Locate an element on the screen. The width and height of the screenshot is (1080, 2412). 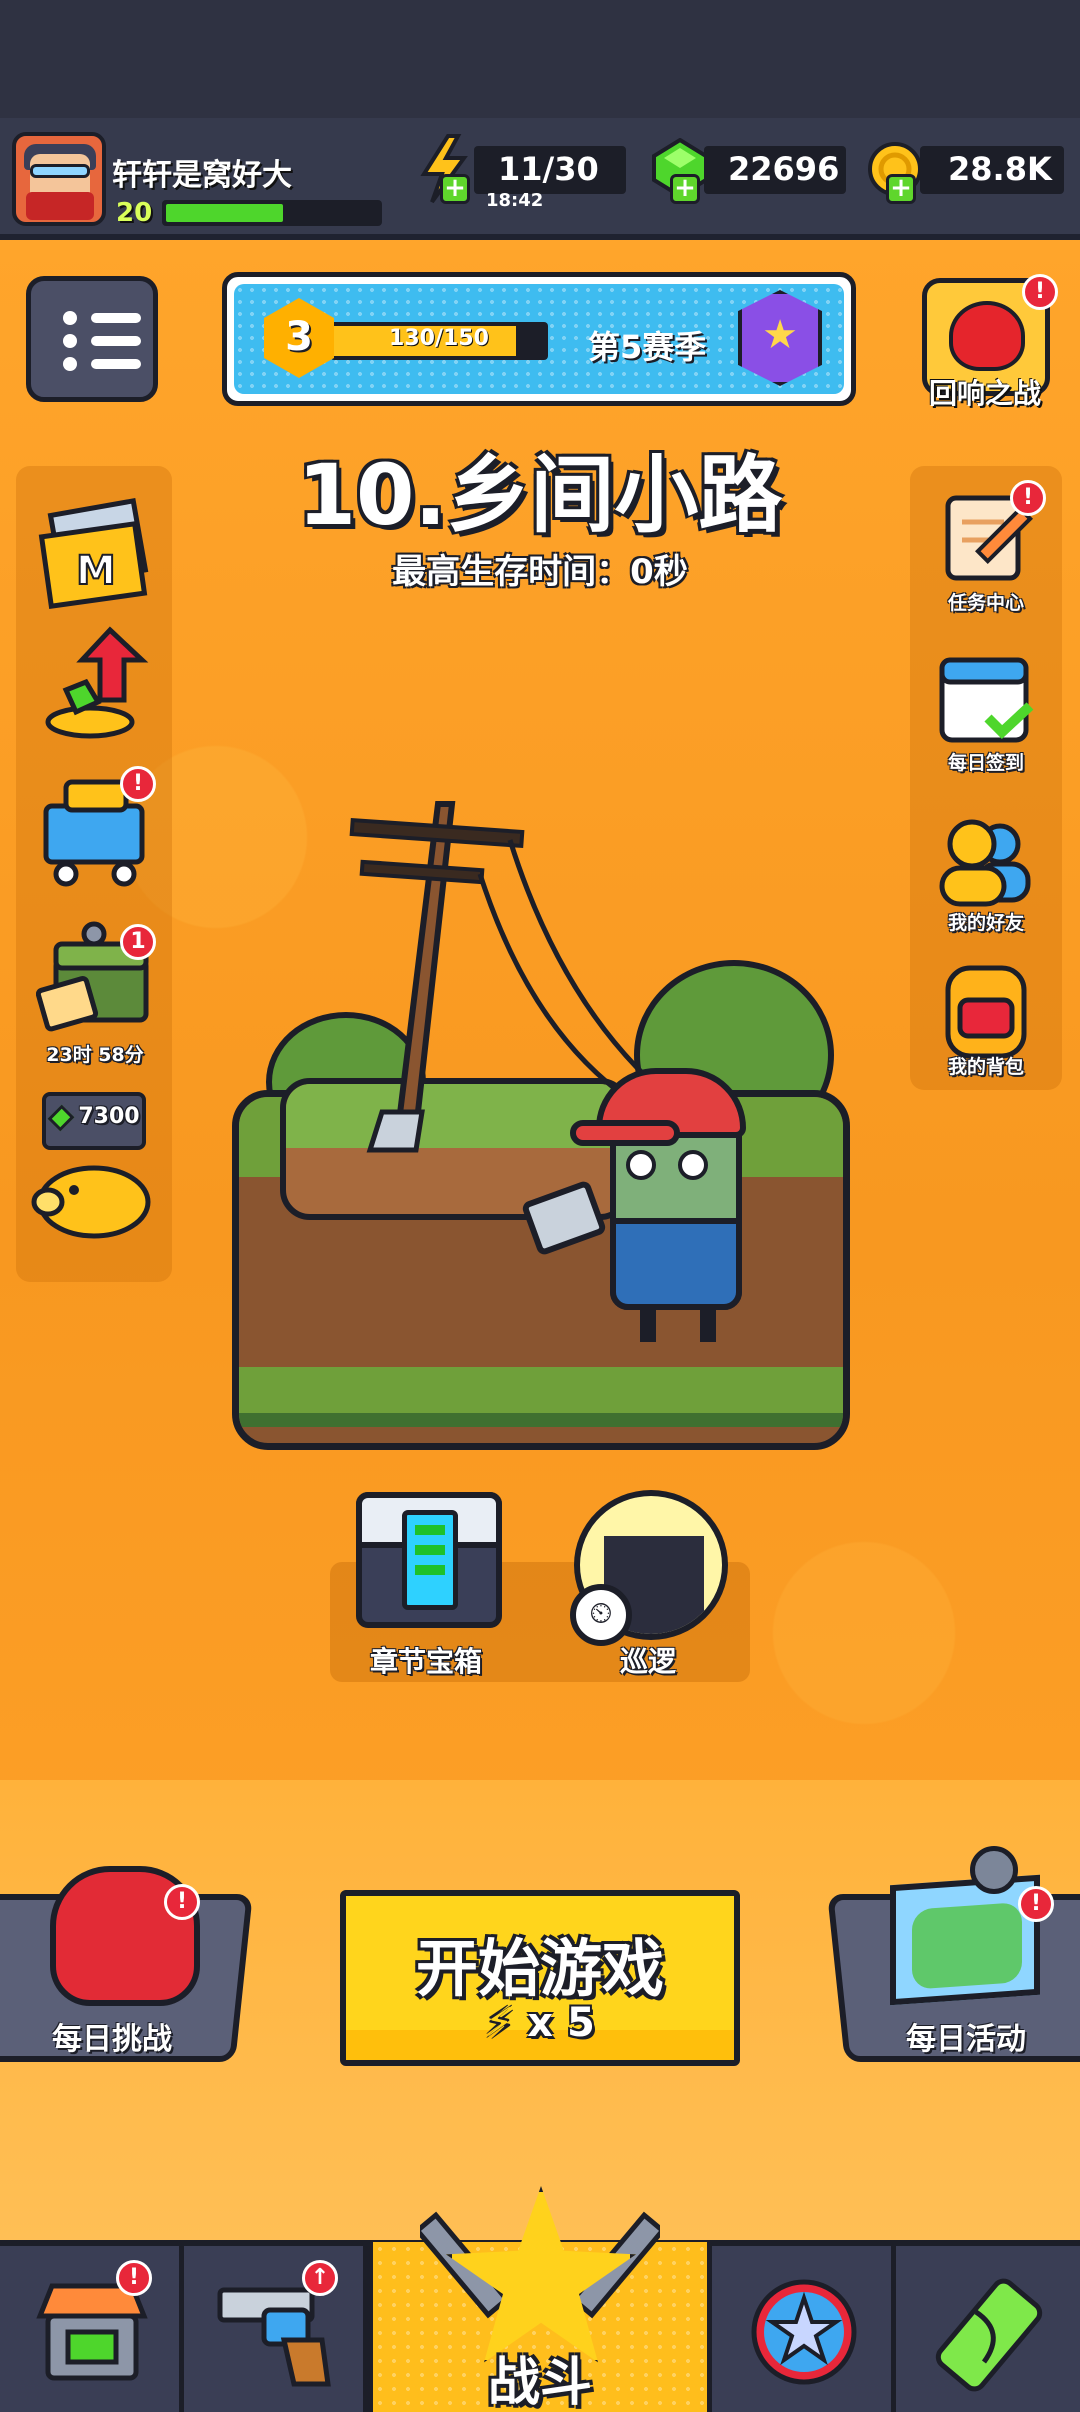
task-center-badge: ! is located at coordinates (1028, 498).